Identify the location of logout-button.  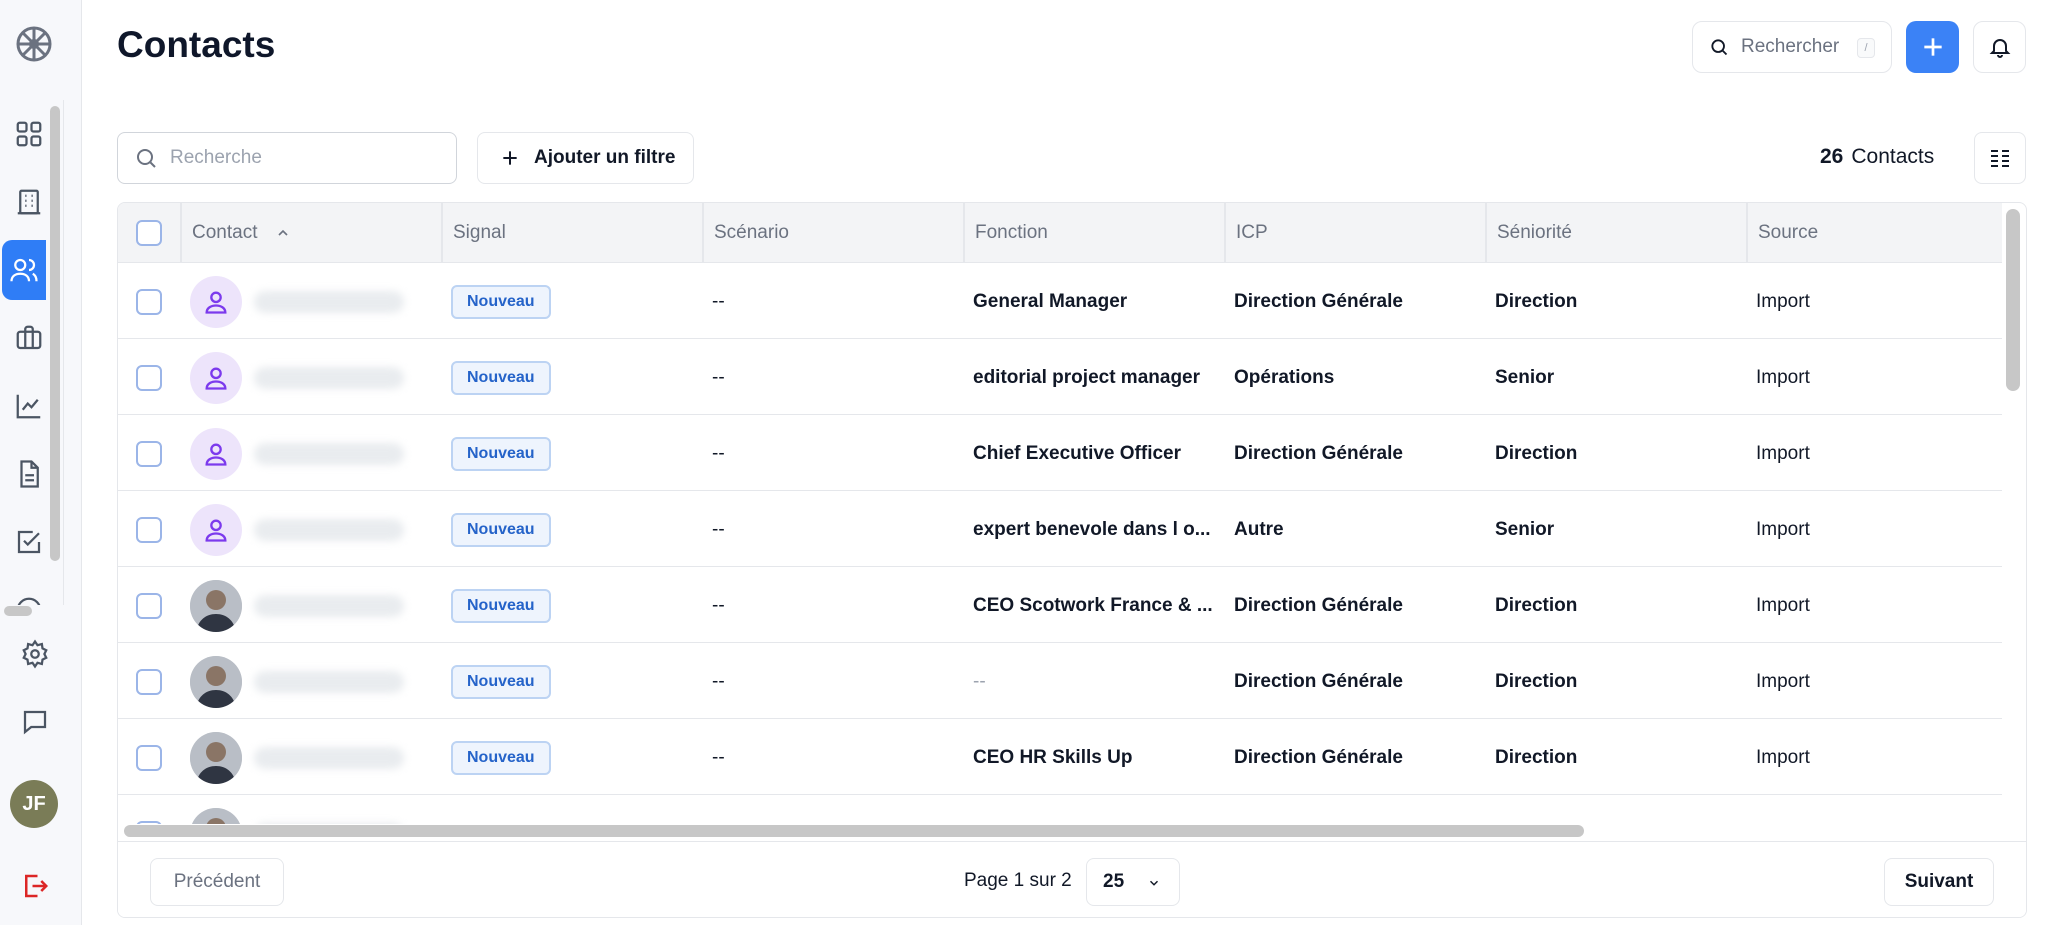
(35, 886).